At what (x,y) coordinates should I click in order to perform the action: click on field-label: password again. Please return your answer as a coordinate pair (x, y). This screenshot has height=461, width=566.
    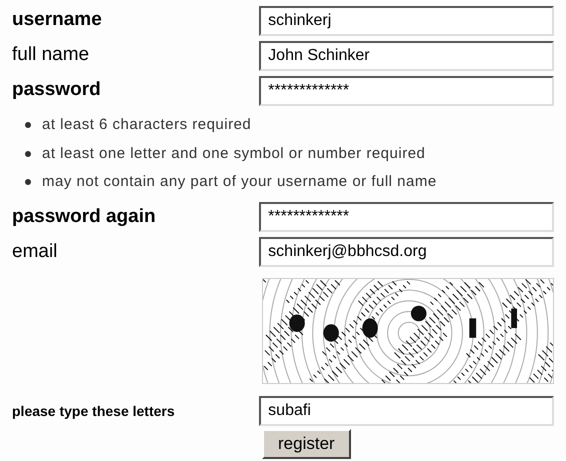
    Looking at the image, I should click on (84, 216).